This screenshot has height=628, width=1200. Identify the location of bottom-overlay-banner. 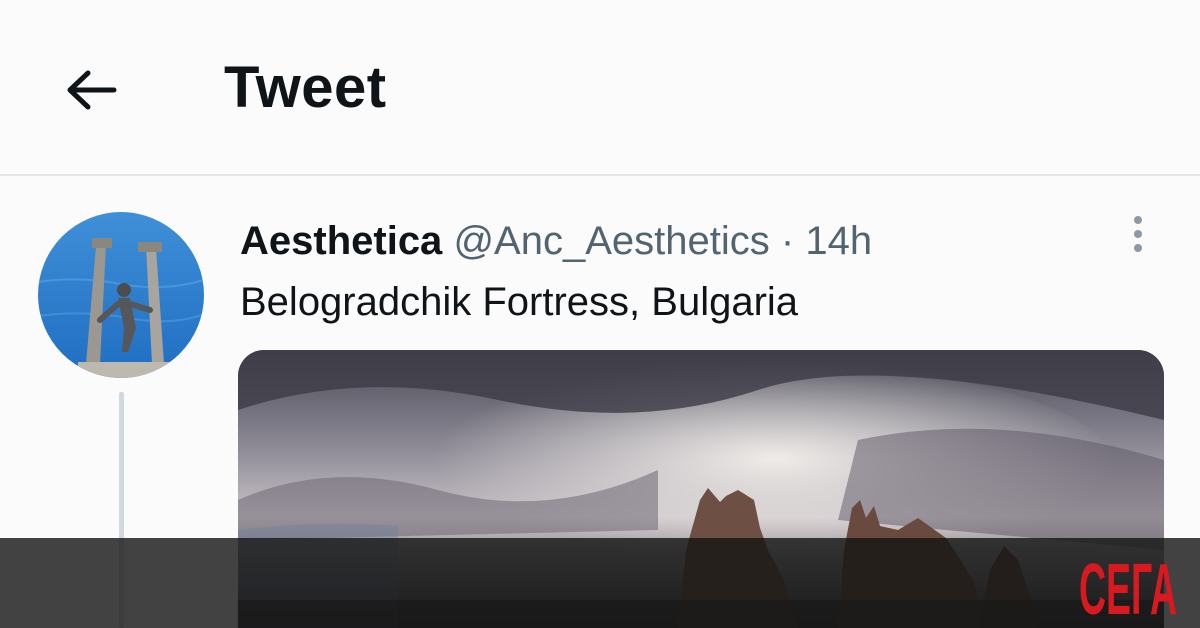
(600, 583).